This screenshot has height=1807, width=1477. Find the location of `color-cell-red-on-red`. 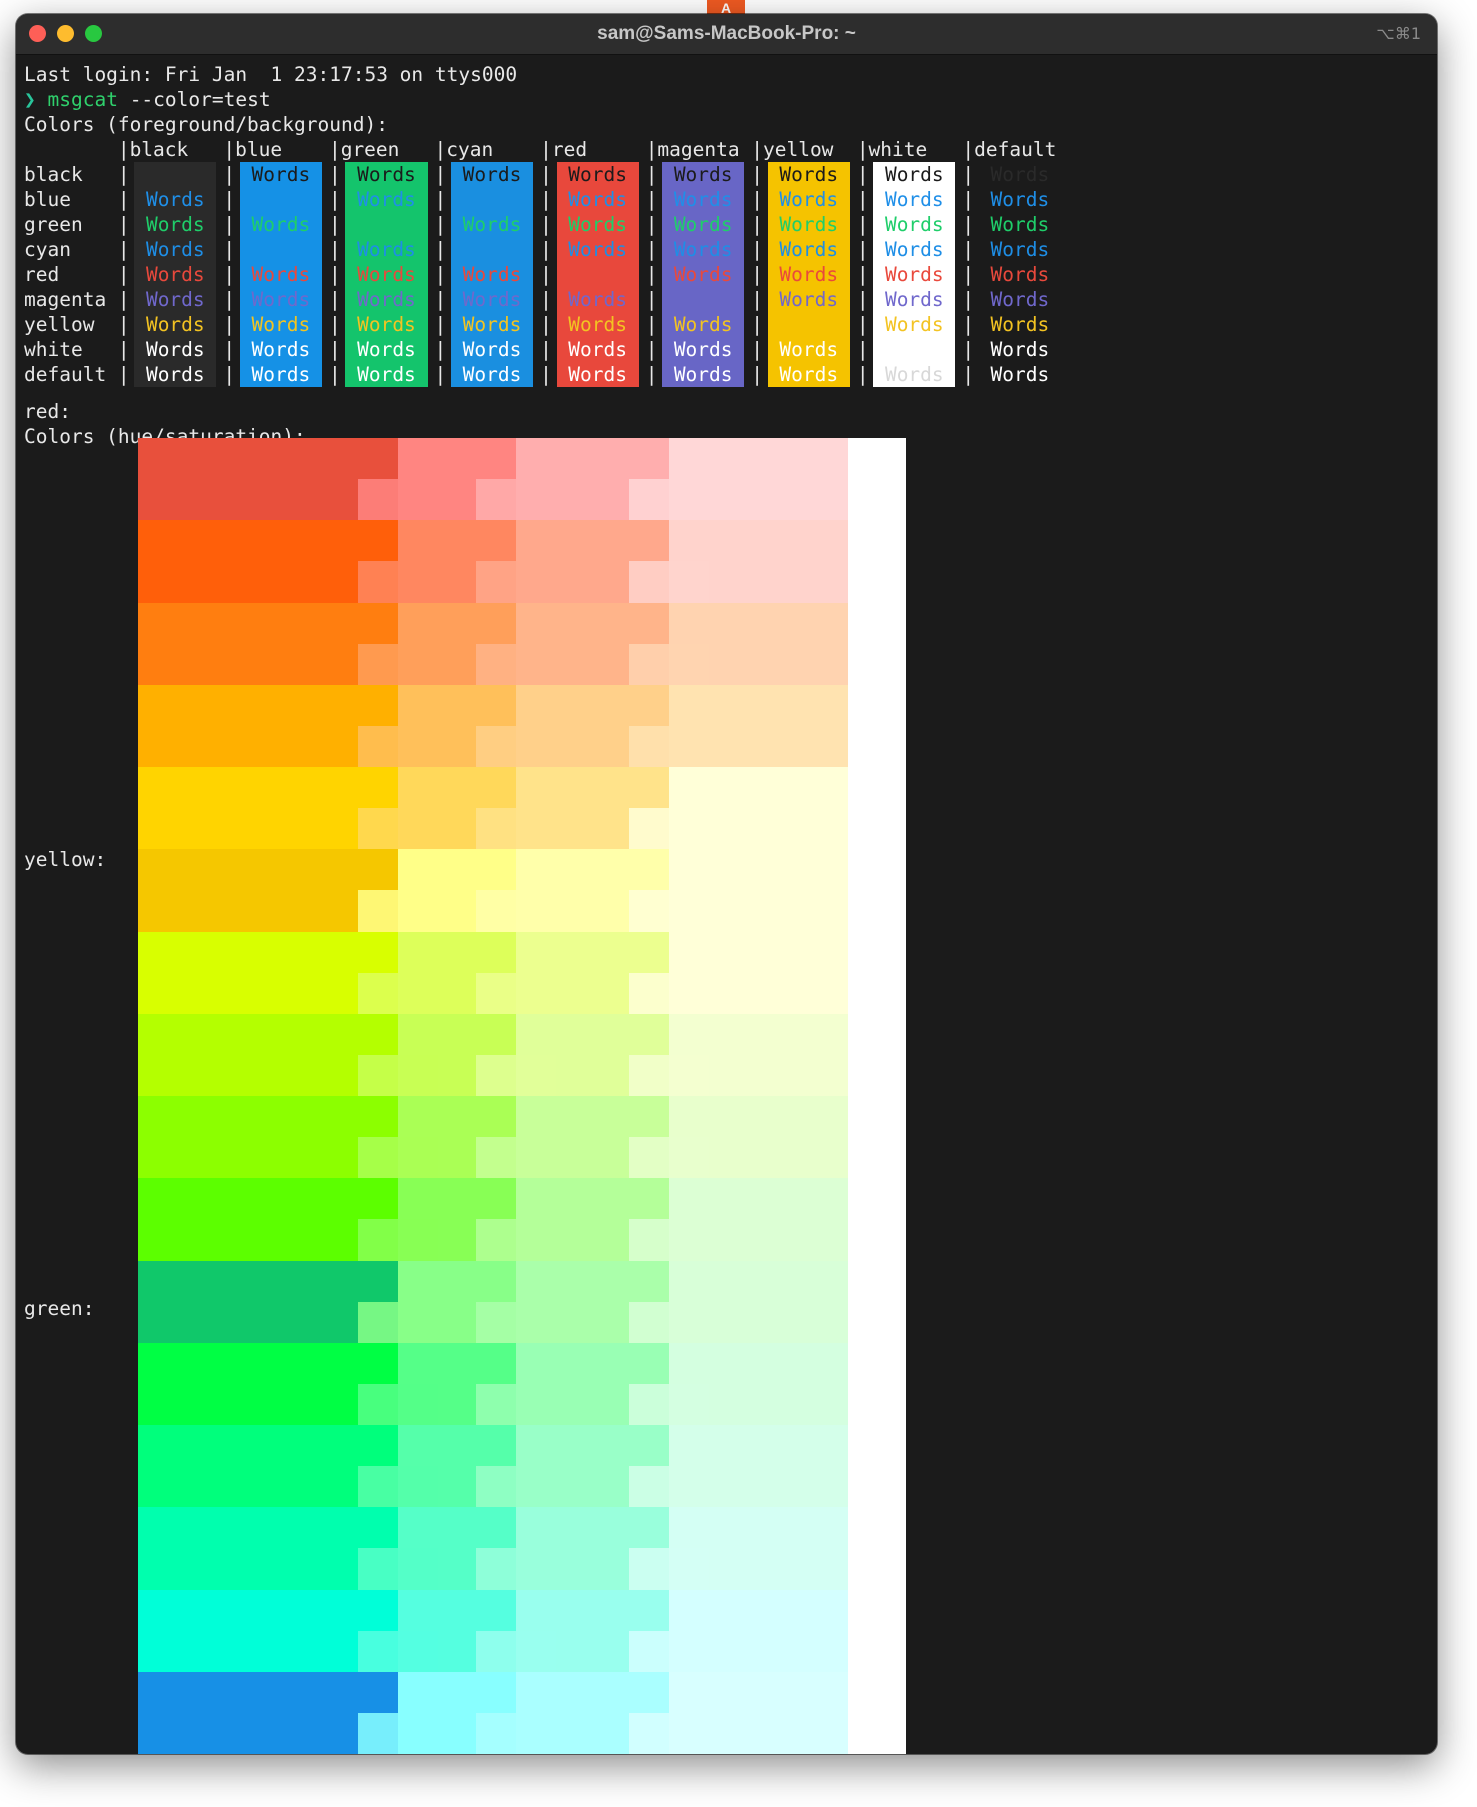

color-cell-red-on-red is located at coordinates (597, 274).